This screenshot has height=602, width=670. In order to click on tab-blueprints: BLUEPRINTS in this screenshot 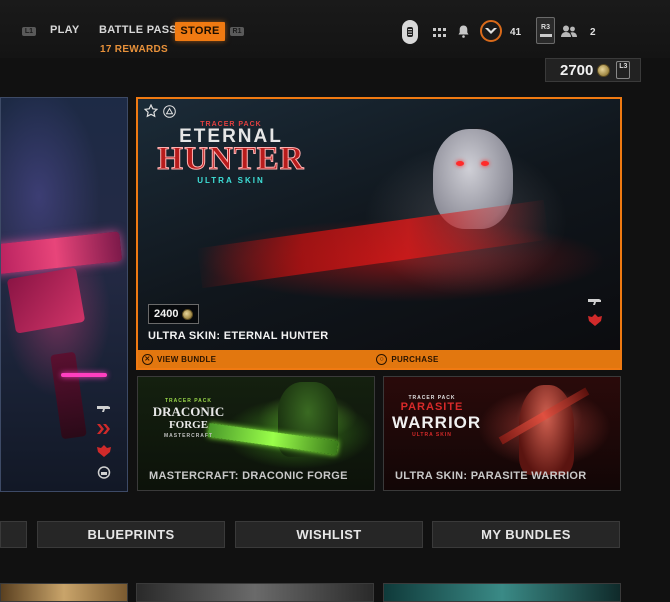, I will do `click(131, 534)`.